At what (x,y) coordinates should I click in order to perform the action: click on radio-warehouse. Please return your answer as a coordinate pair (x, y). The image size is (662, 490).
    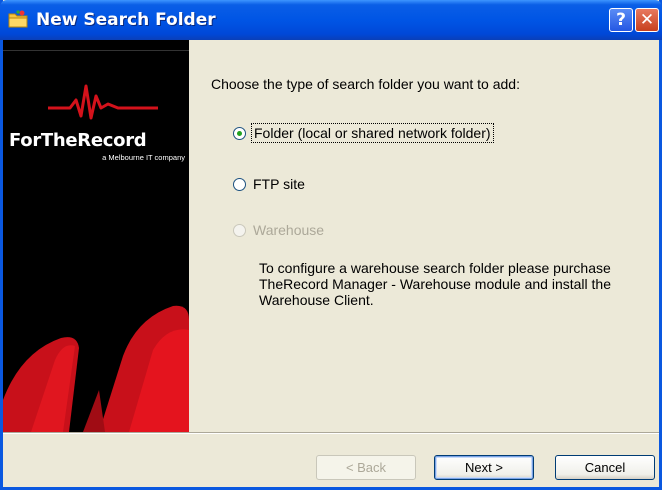
    Looking at the image, I should click on (239, 230).